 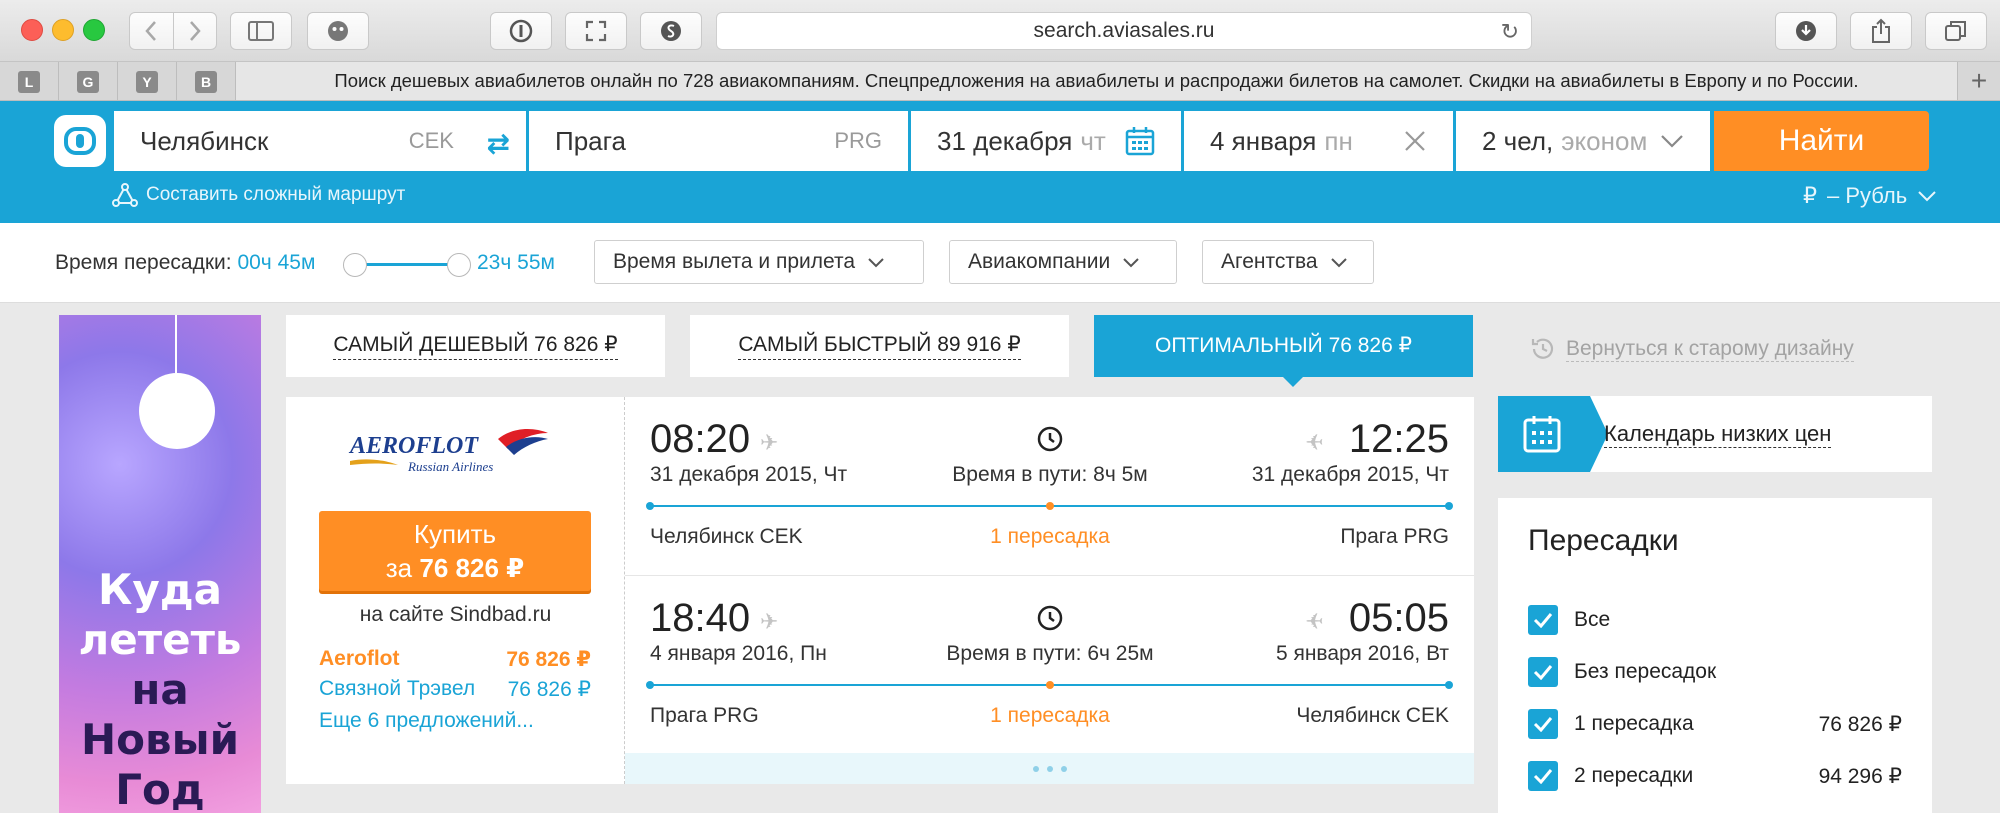 What do you see at coordinates (455, 689) in the screenshot?
I see `offer-row: Связной Трэвел 76 826 ₽` at bounding box center [455, 689].